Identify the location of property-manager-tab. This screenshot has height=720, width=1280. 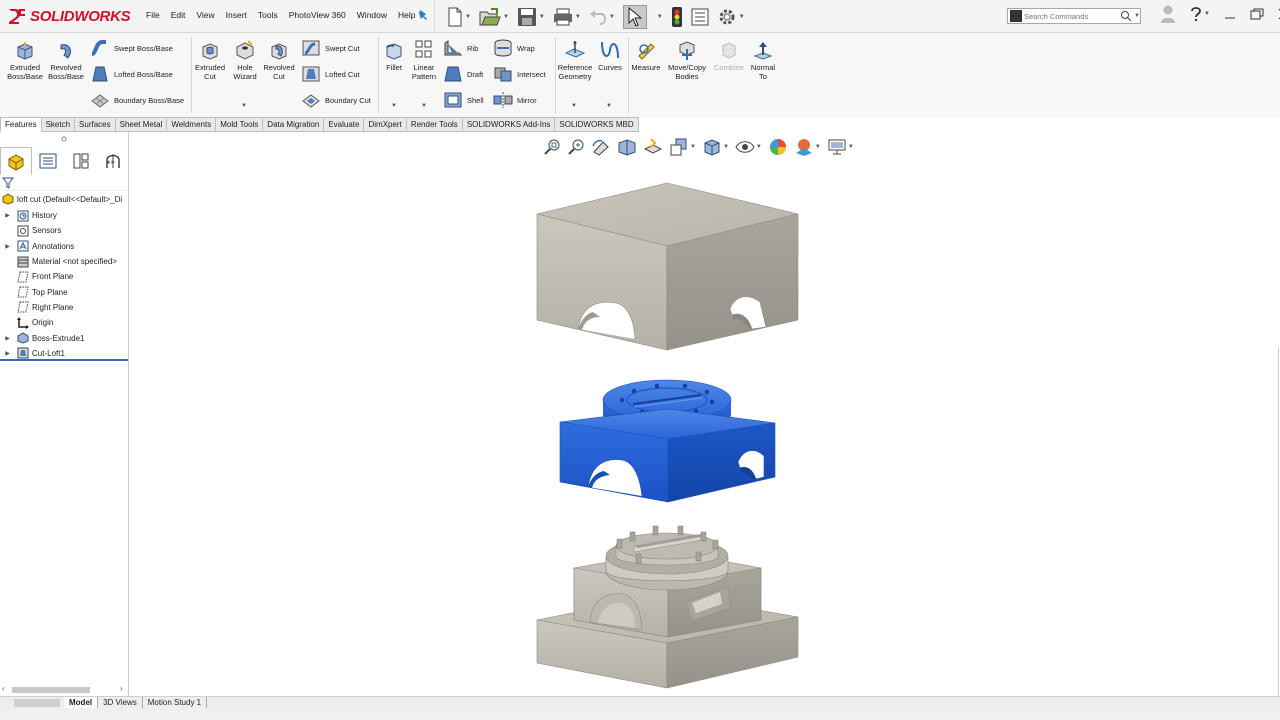
(48, 161).